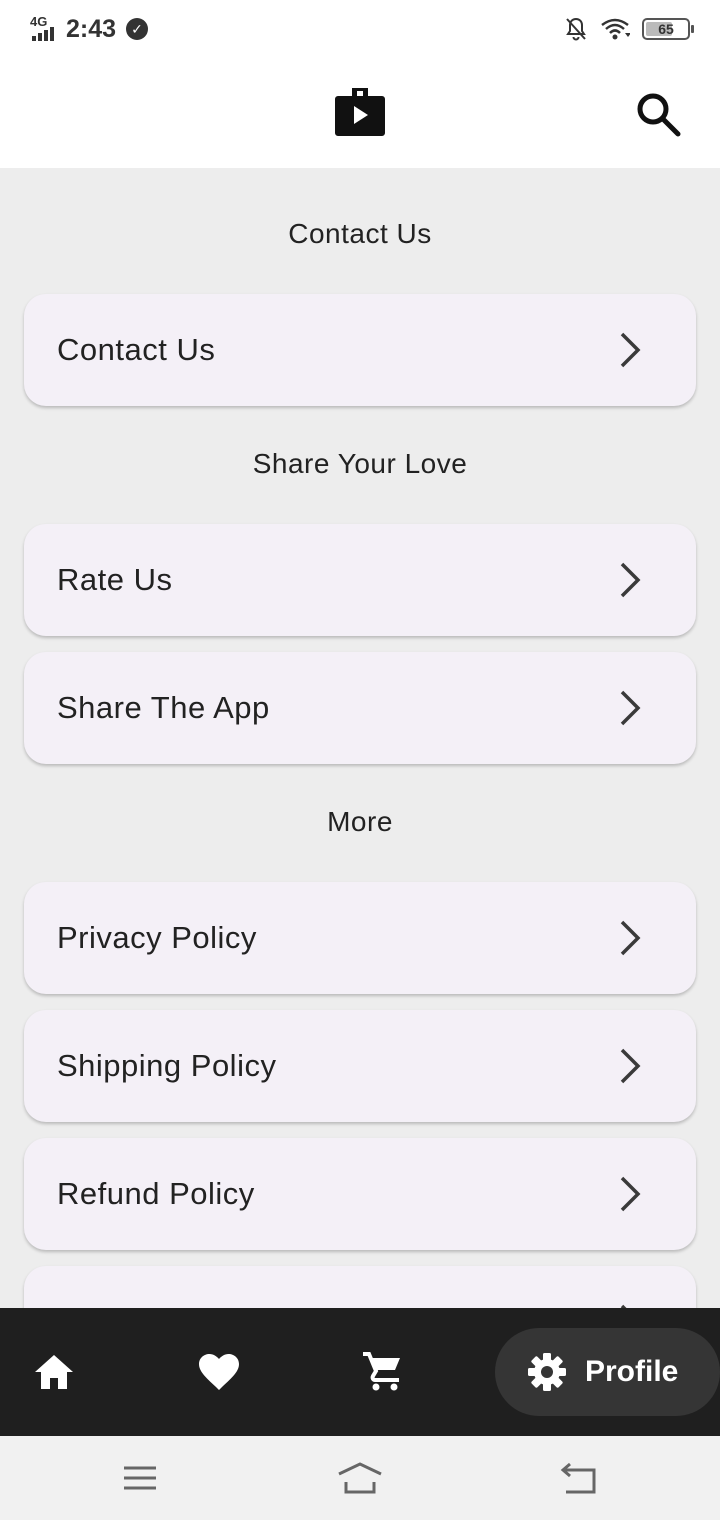 The width and height of the screenshot is (720, 1520). I want to click on signal-icon, so click(43, 34).